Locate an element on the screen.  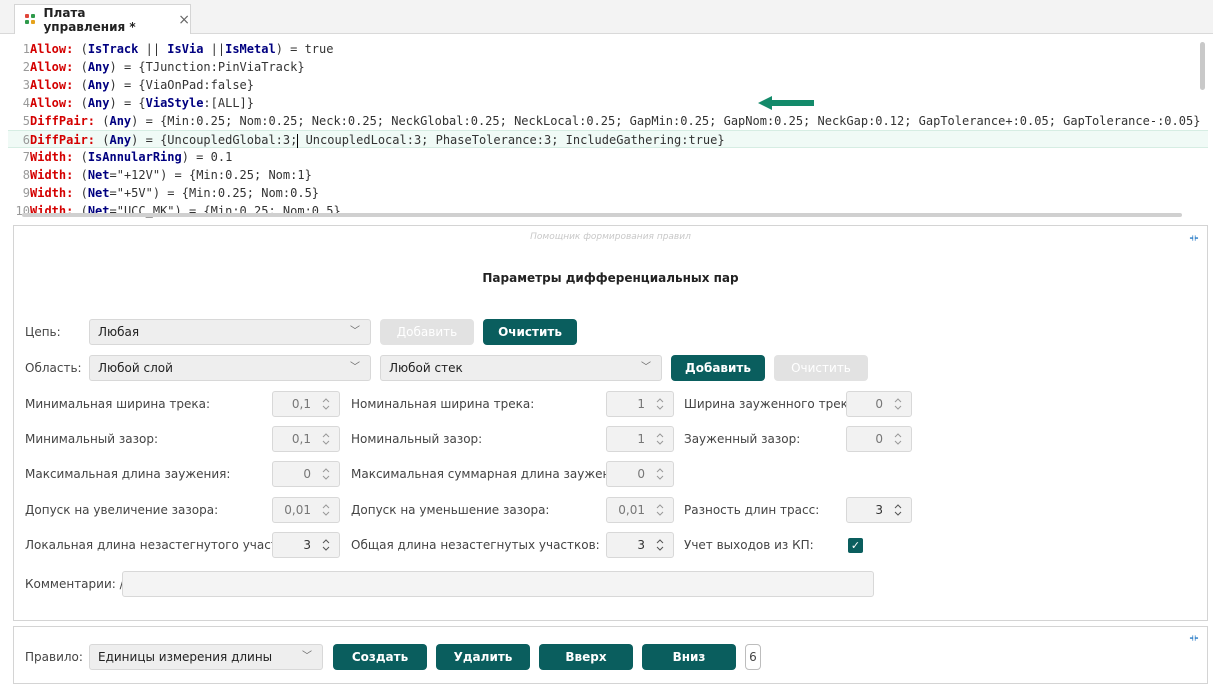
create-rule-button: Создать is located at coordinates (380, 657).